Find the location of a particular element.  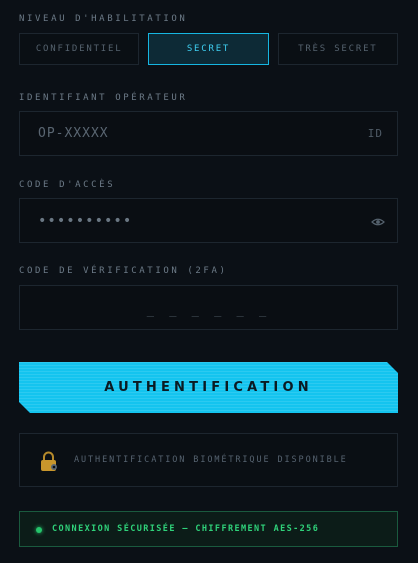

clearance-option-tres-secret: TRÈS SECRET is located at coordinates (337, 49).